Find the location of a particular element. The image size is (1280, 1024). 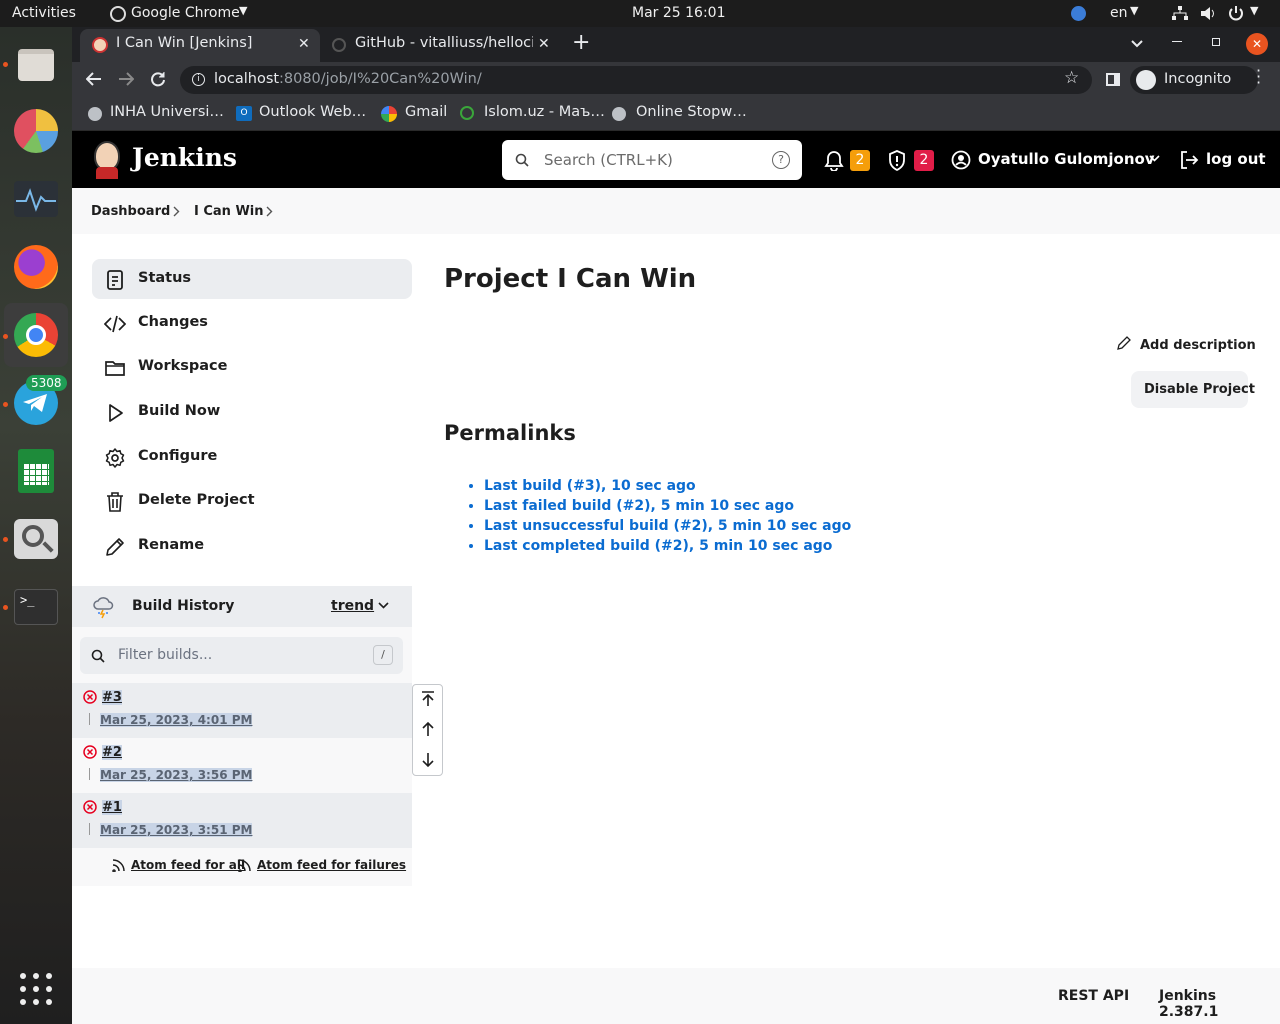

sidebar-item-status: Status is located at coordinates (252, 279).